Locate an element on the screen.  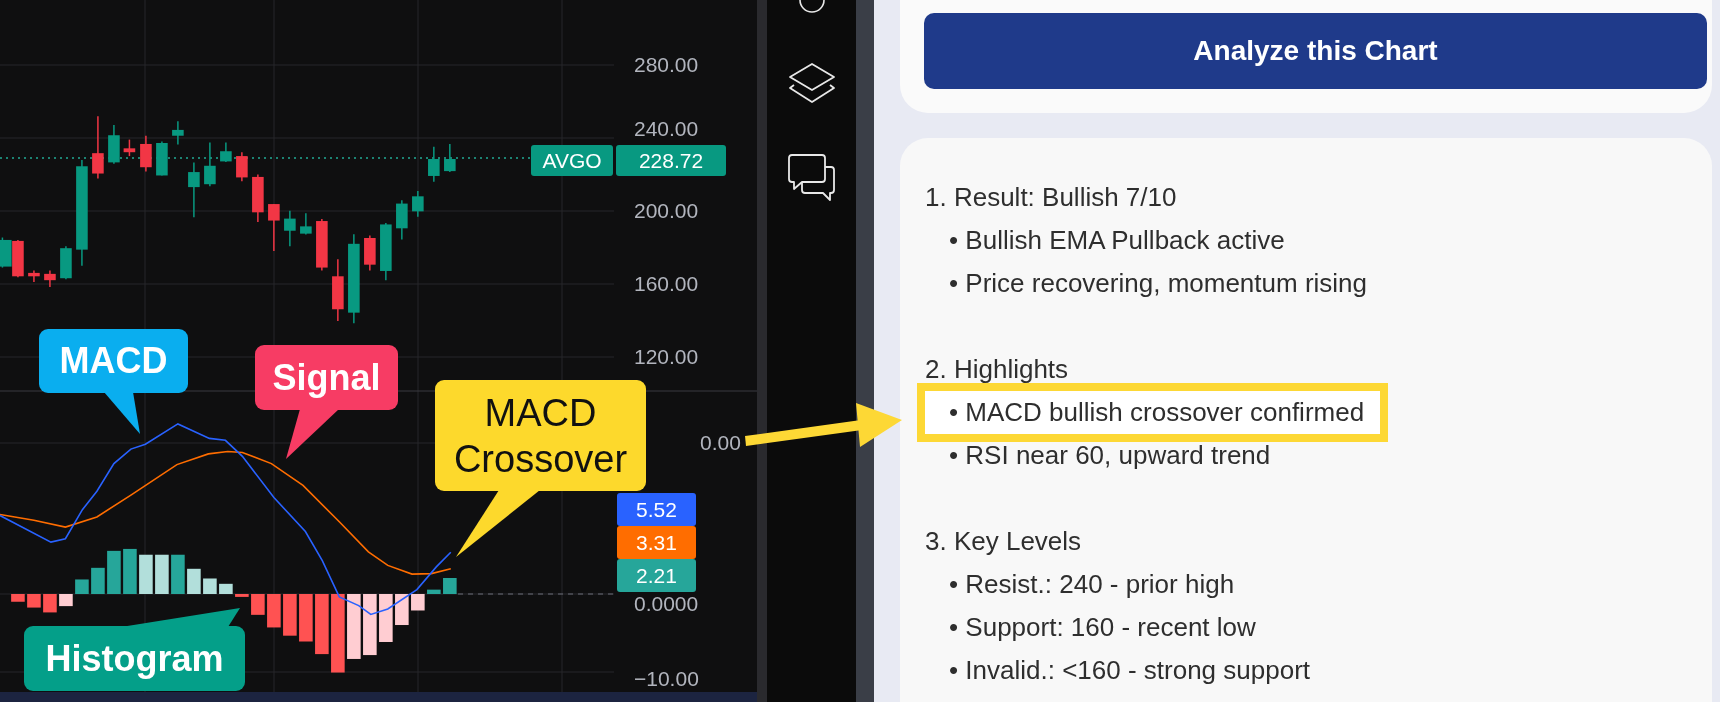
axis-label: 0.0000 is located at coordinates (666, 603).